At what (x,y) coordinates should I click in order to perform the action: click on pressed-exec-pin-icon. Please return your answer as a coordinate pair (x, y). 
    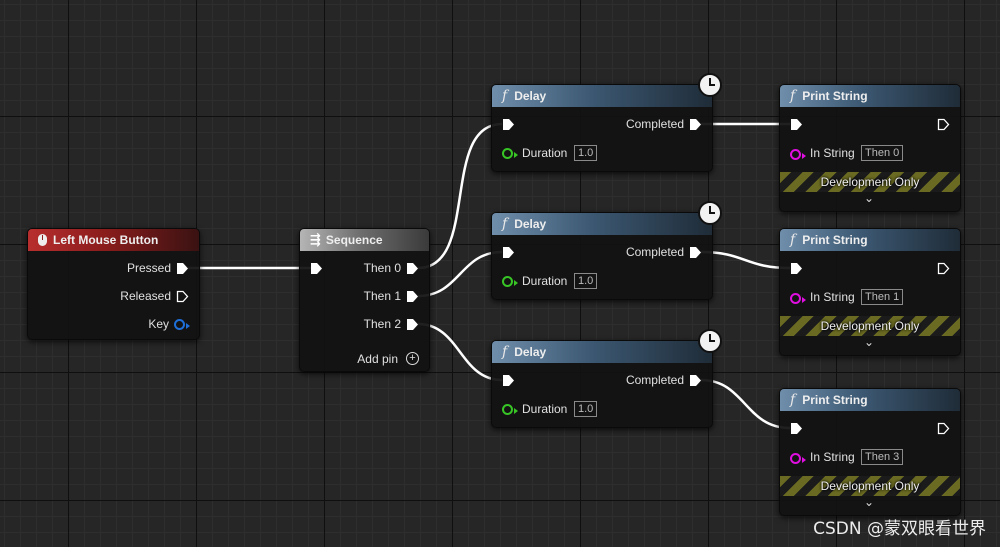
    Looking at the image, I should click on (182, 268).